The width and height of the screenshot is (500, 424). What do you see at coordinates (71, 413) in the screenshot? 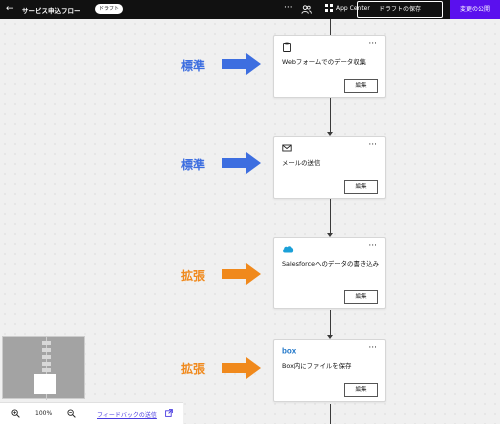
I see `zoom-out-icon` at bounding box center [71, 413].